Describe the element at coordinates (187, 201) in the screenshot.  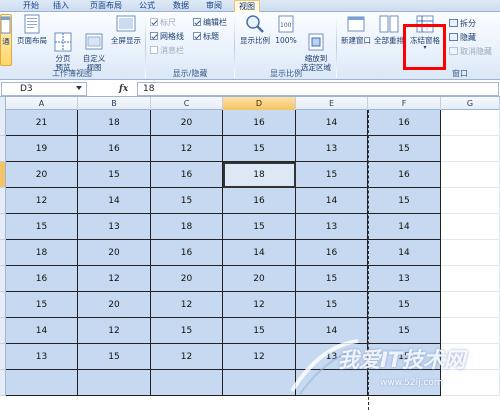
I see `cell-c4: 15` at that location.